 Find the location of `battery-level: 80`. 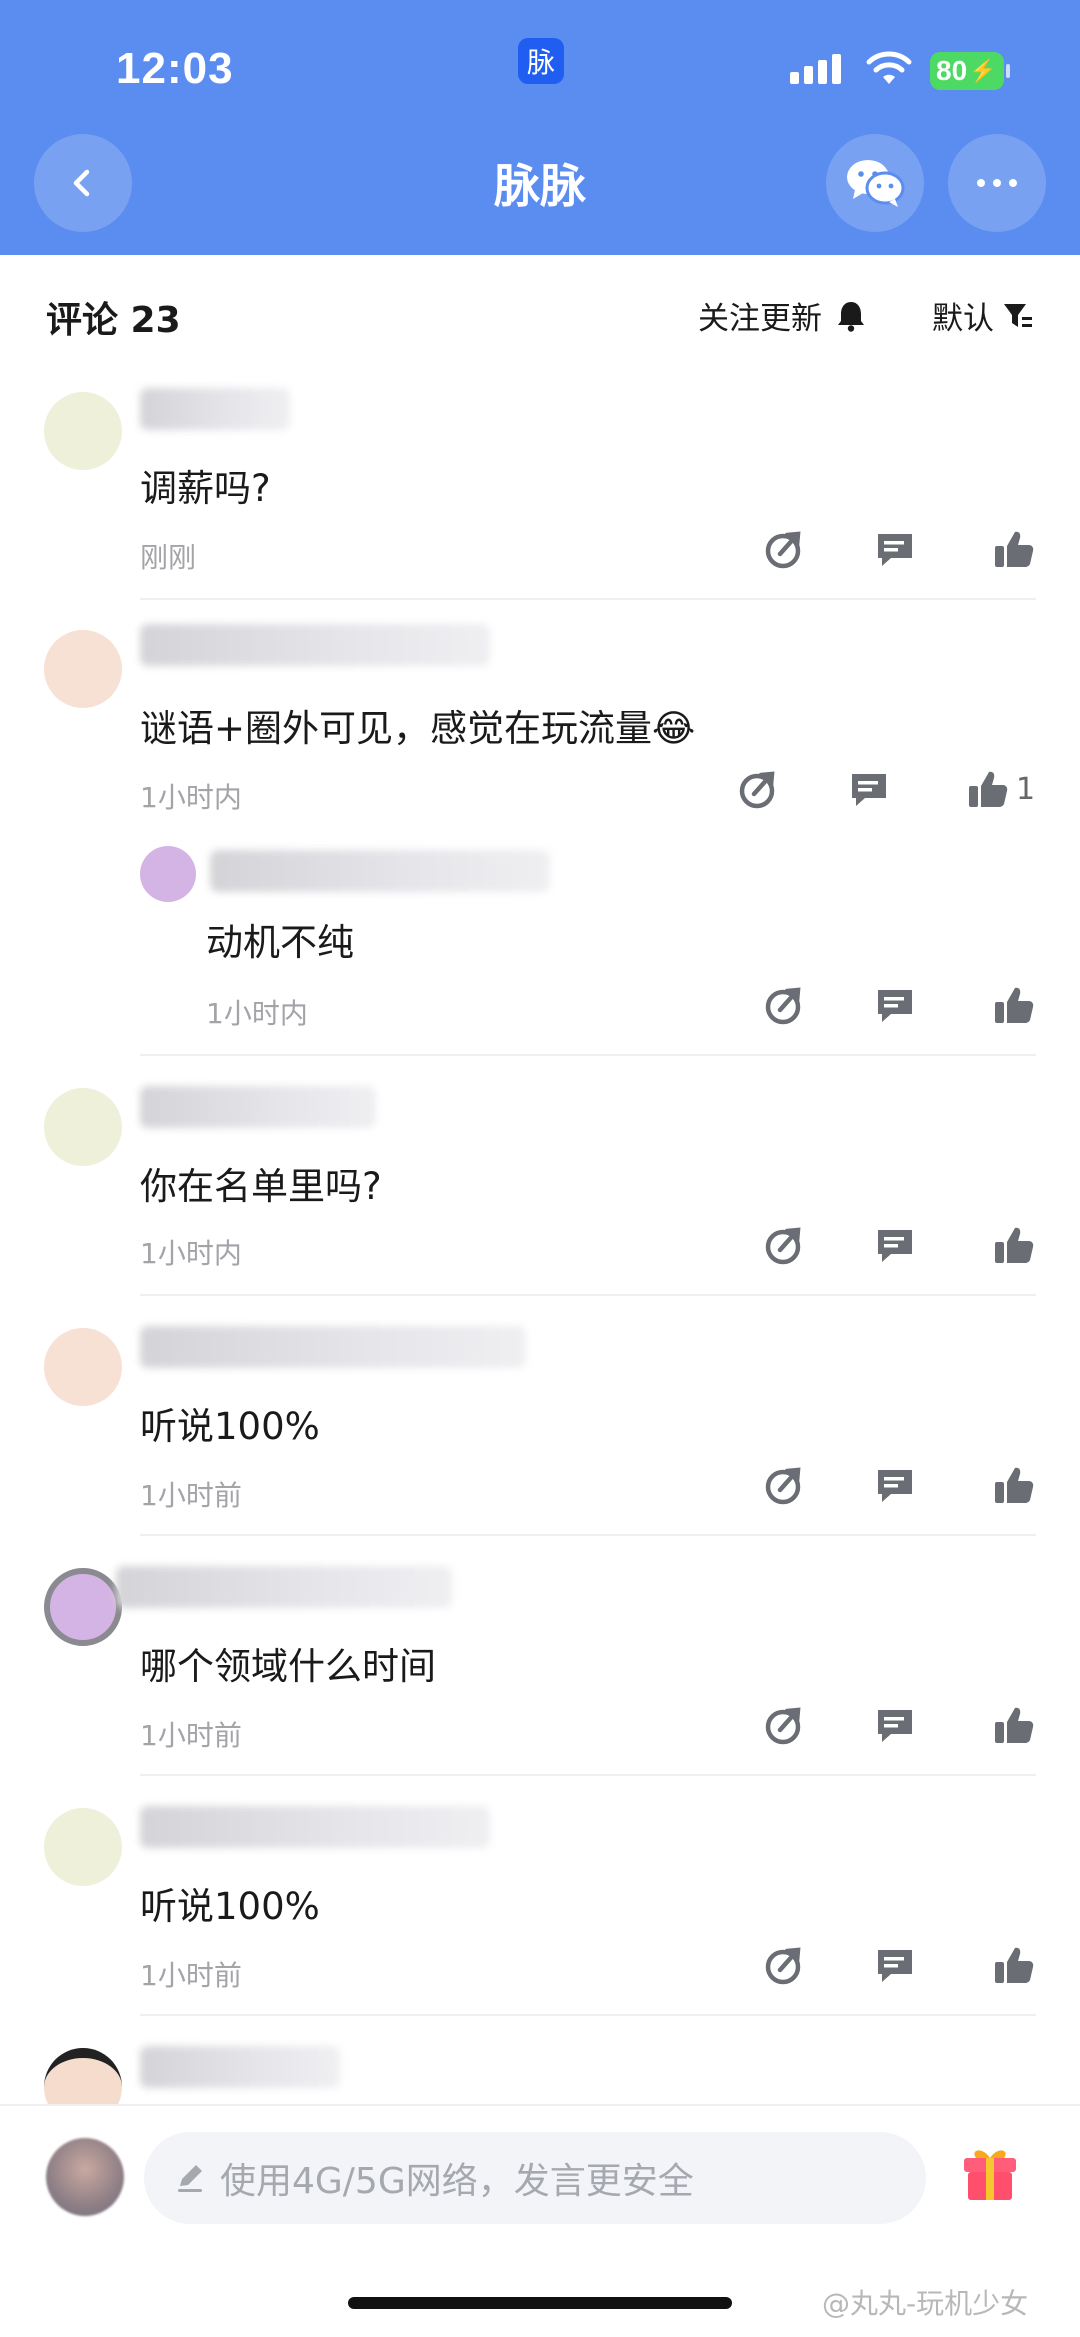

battery-level: 80 is located at coordinates (952, 70).